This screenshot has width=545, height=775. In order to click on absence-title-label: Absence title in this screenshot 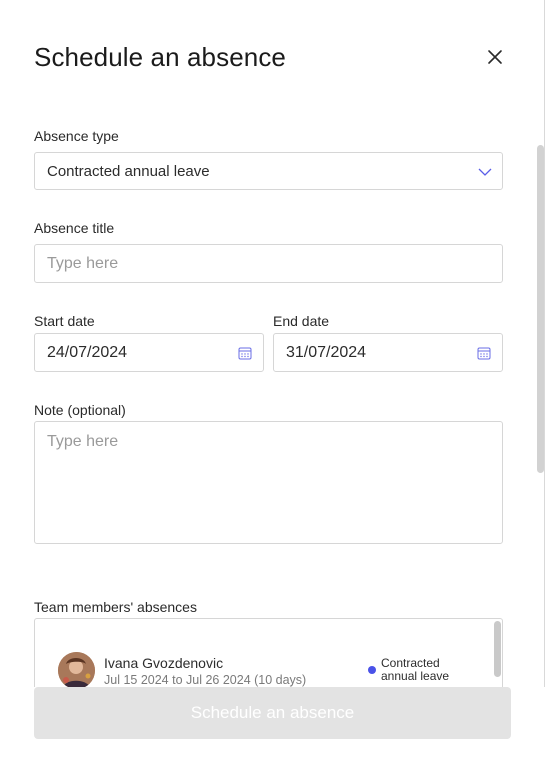, I will do `click(74, 228)`.